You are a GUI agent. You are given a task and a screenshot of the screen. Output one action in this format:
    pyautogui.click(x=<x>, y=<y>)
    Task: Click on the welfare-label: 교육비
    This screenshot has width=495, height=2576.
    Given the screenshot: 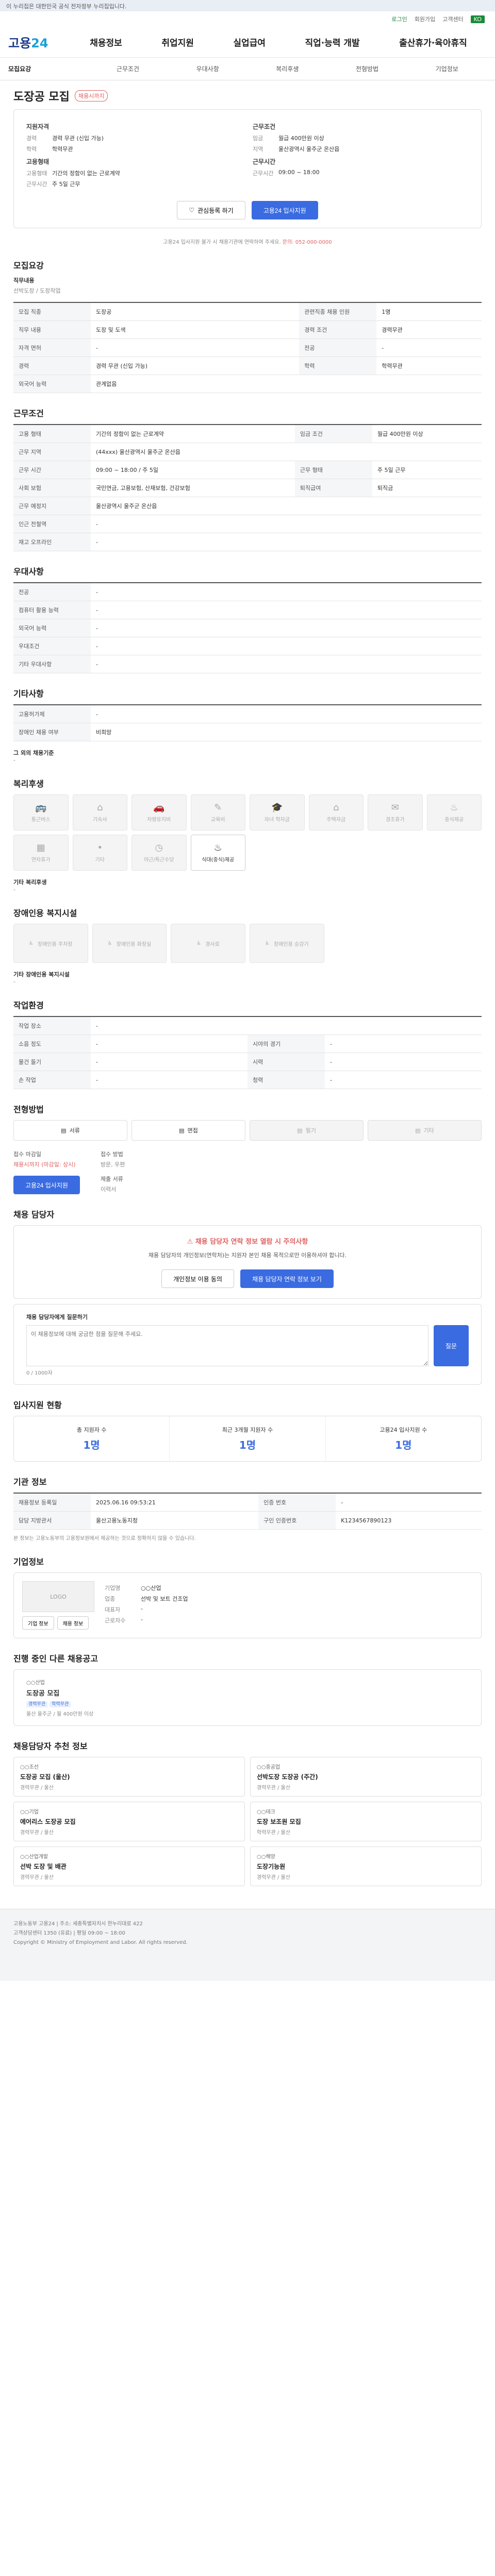 What is the action you would take?
    pyautogui.click(x=217, y=820)
    